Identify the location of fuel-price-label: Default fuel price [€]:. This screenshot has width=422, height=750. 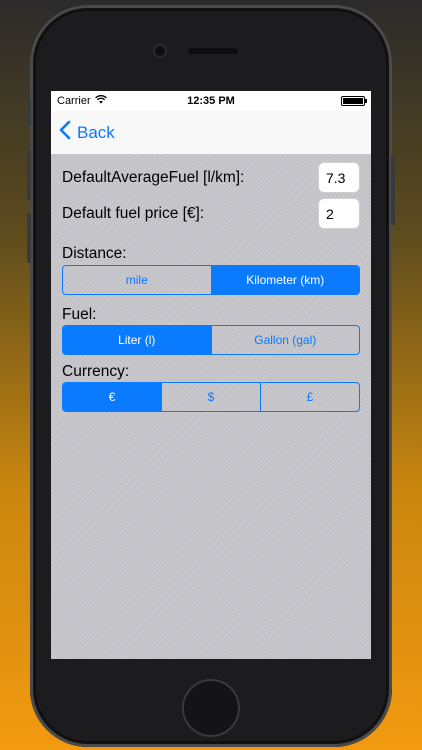
(133, 213).